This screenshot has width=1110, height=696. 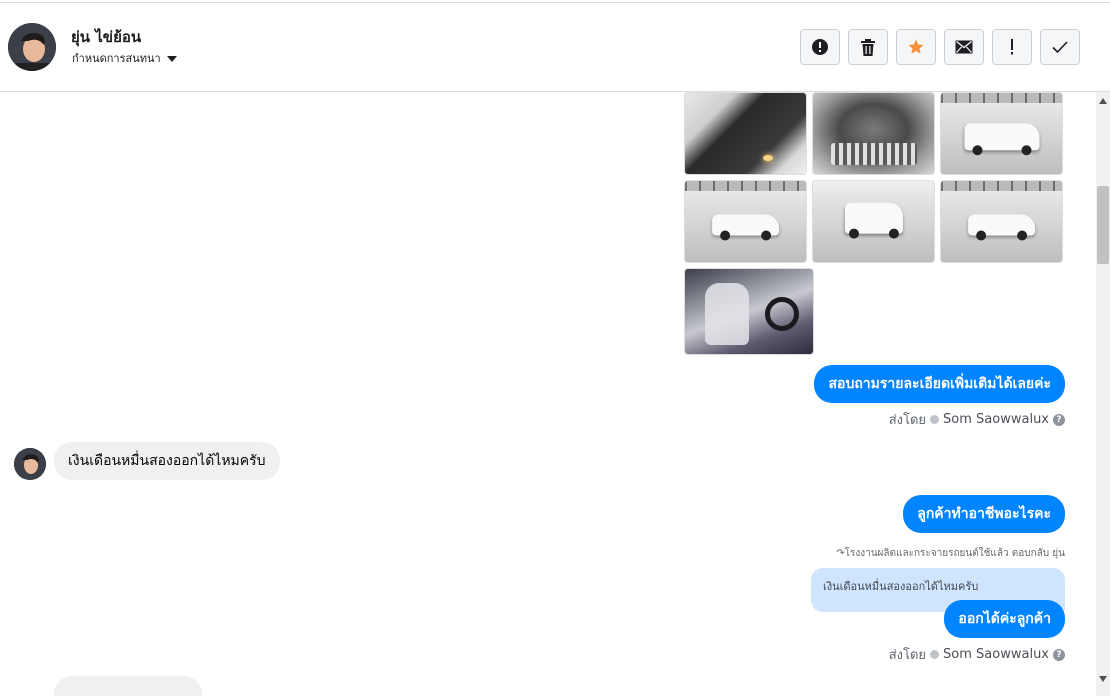 I want to click on outgoing-message: สอบถามรายละเอียดเพิ่มเติมได้เลยค่ะ, so click(x=939, y=384).